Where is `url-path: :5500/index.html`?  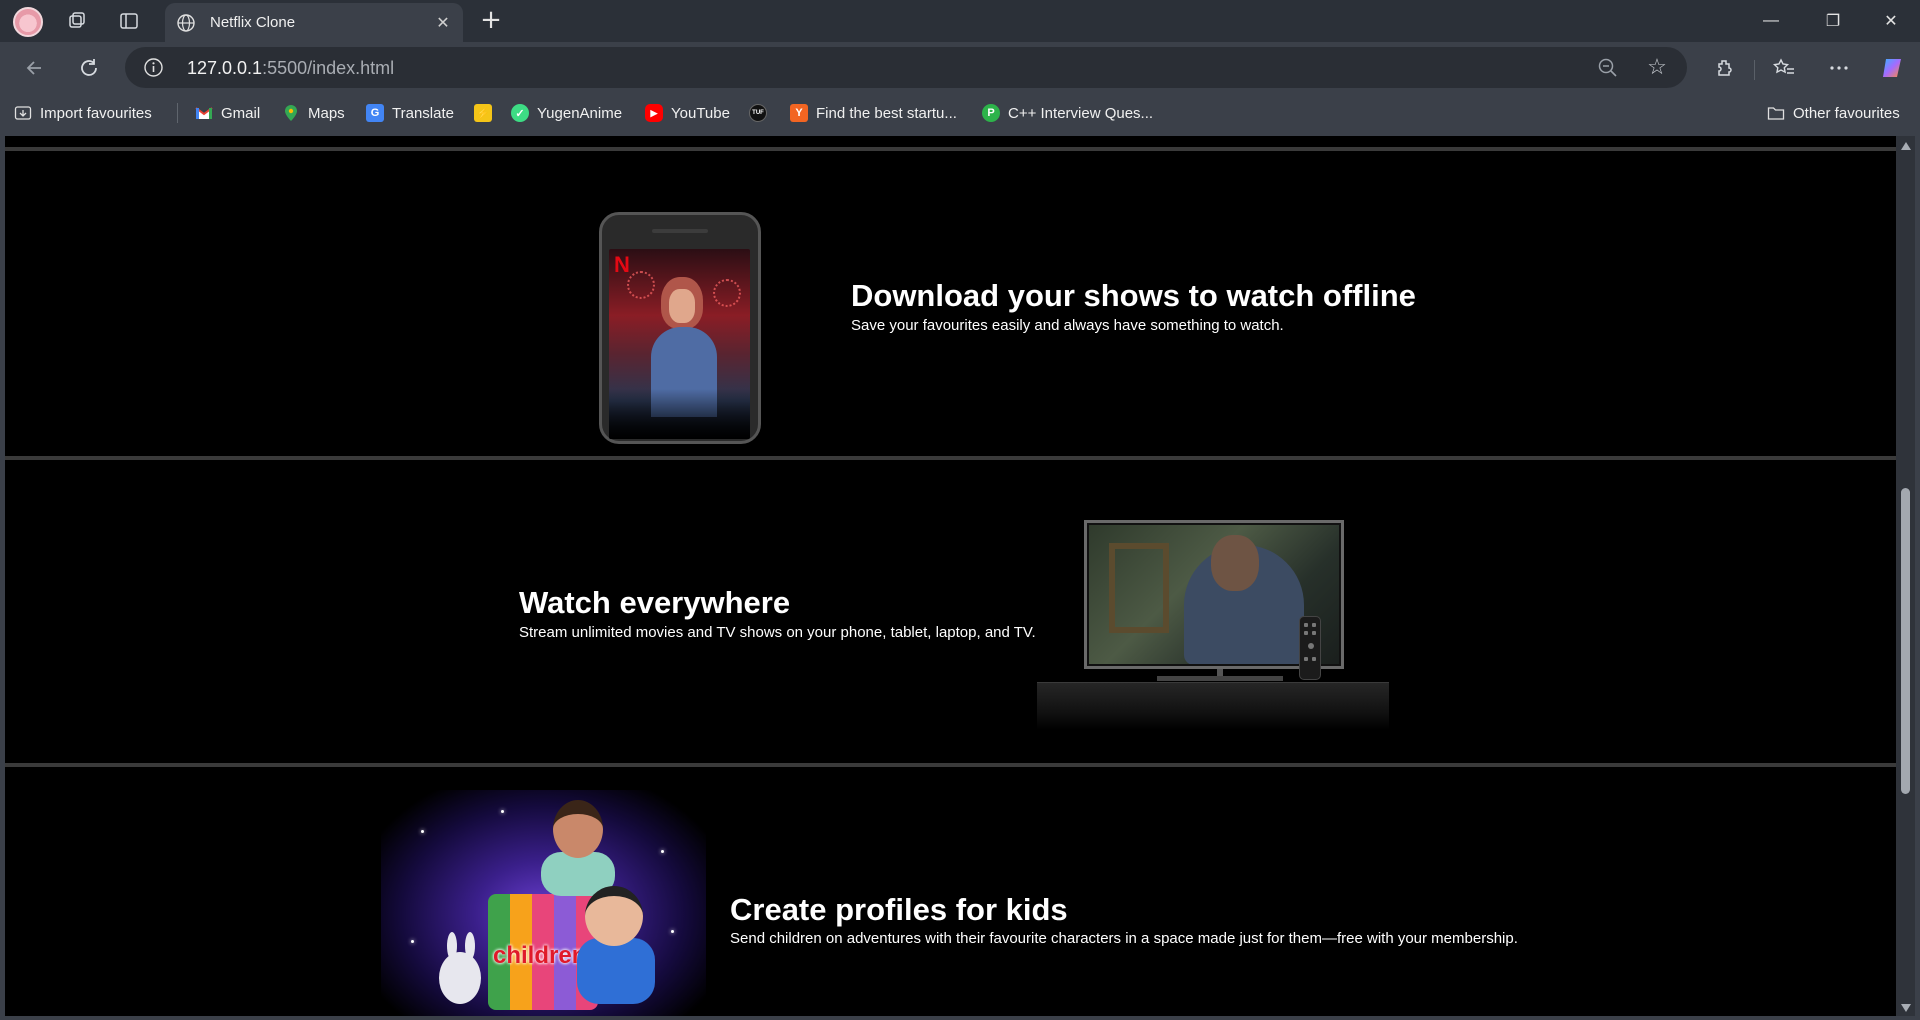 url-path: :5500/index.html is located at coordinates (328, 68).